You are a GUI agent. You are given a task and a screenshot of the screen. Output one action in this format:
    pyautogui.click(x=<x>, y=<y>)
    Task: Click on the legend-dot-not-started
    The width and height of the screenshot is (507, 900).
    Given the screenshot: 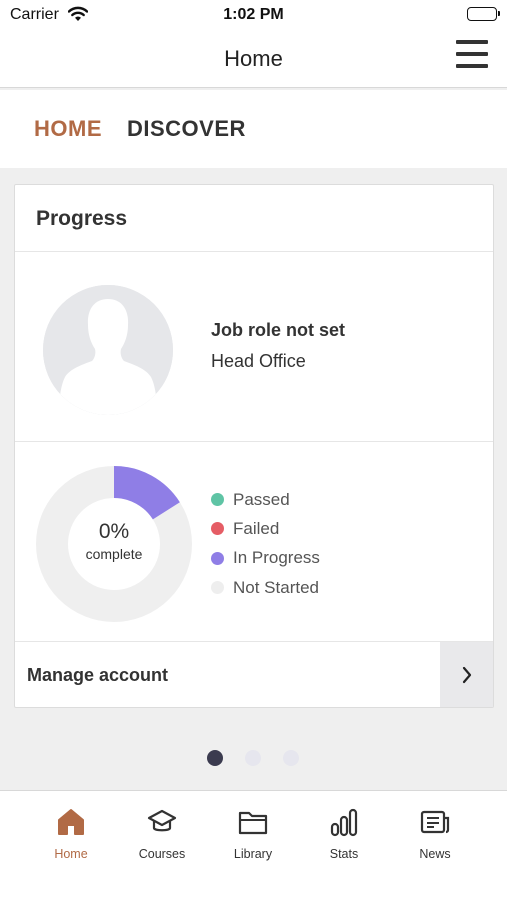 What is the action you would take?
    pyautogui.click(x=217, y=588)
    